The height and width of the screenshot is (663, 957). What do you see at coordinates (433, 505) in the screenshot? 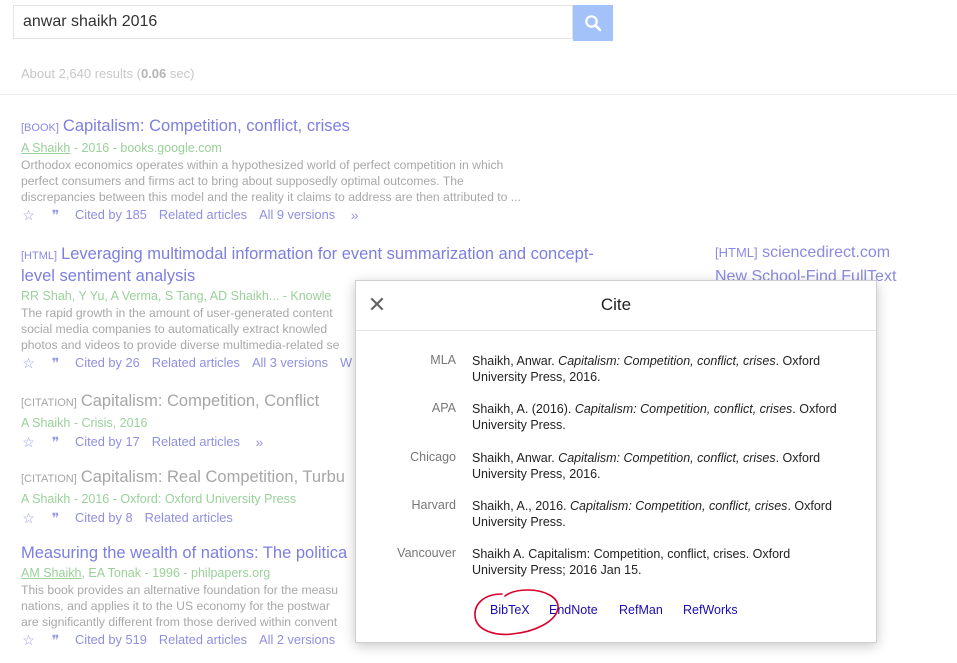
I see `citation-style-label: Harvard` at bounding box center [433, 505].